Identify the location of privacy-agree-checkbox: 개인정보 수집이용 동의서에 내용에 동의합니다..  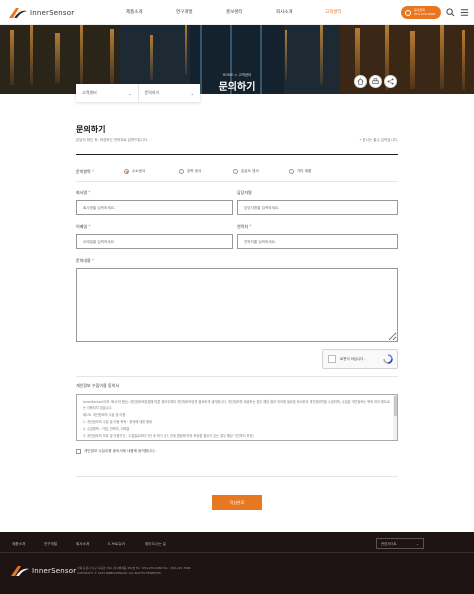
(116, 451).